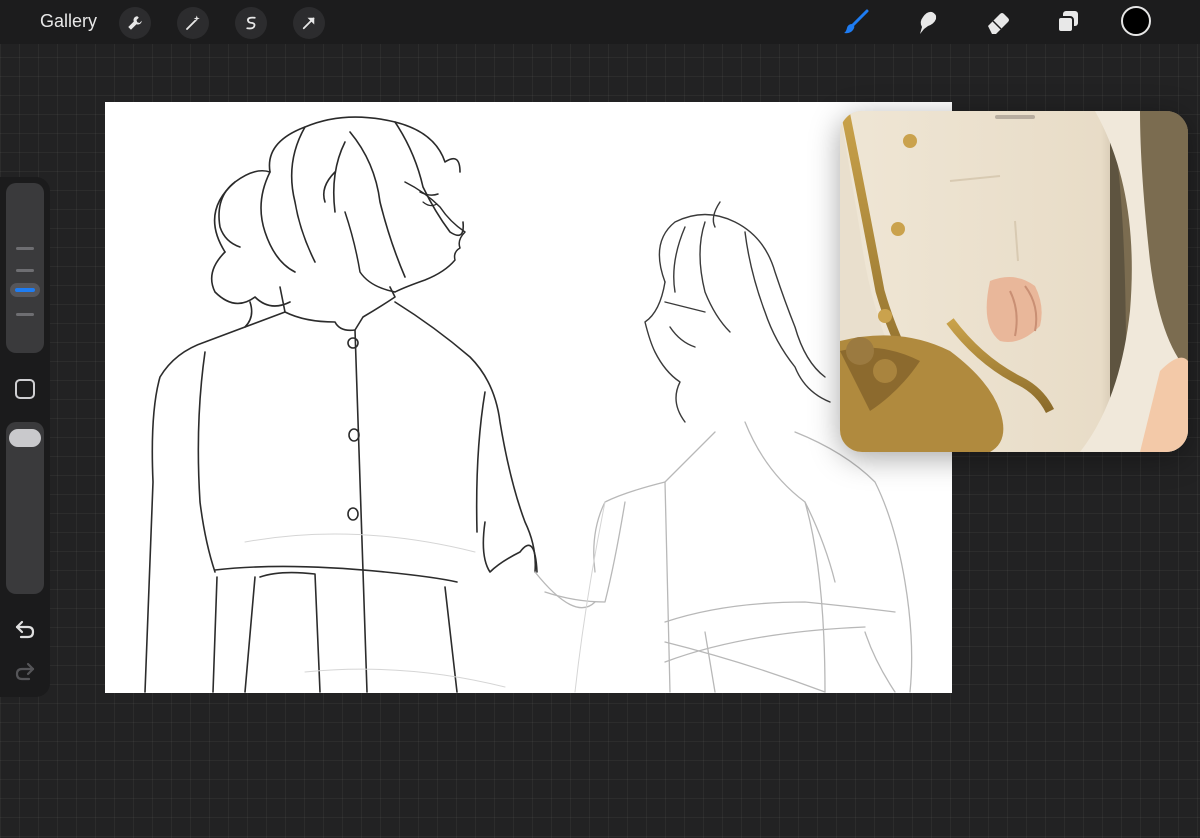  I want to click on brush-icon, so click(856, 21).